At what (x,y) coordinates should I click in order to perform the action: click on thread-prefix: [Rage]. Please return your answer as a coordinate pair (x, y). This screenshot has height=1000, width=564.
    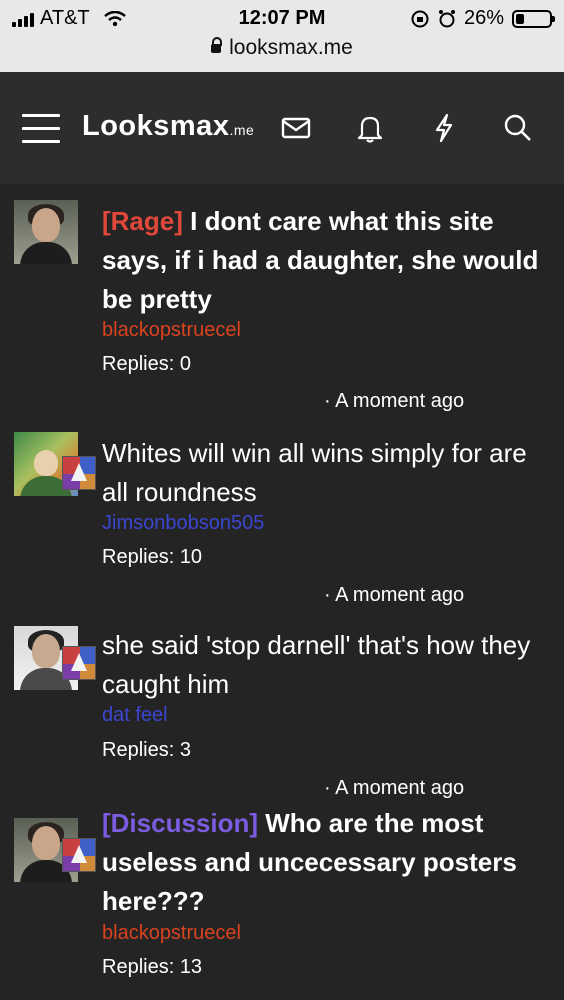
    Looking at the image, I should click on (142, 221).